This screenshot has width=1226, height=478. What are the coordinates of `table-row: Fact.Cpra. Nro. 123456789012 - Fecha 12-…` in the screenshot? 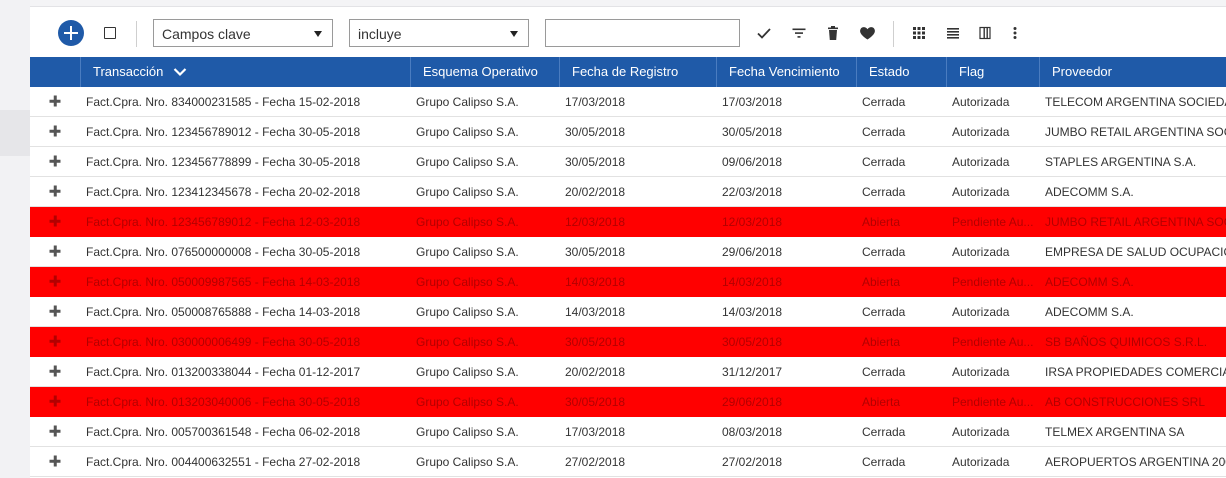 It's located at (628, 222).